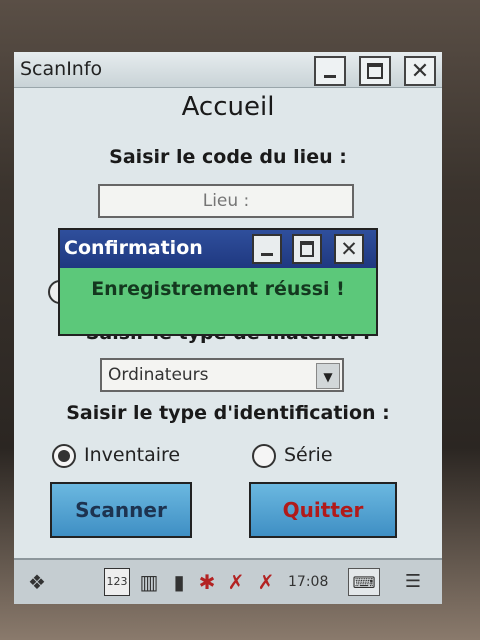 The image size is (480, 640). Describe the element at coordinates (328, 376) in the screenshot. I see `chevron-down-icon: ▼` at that location.